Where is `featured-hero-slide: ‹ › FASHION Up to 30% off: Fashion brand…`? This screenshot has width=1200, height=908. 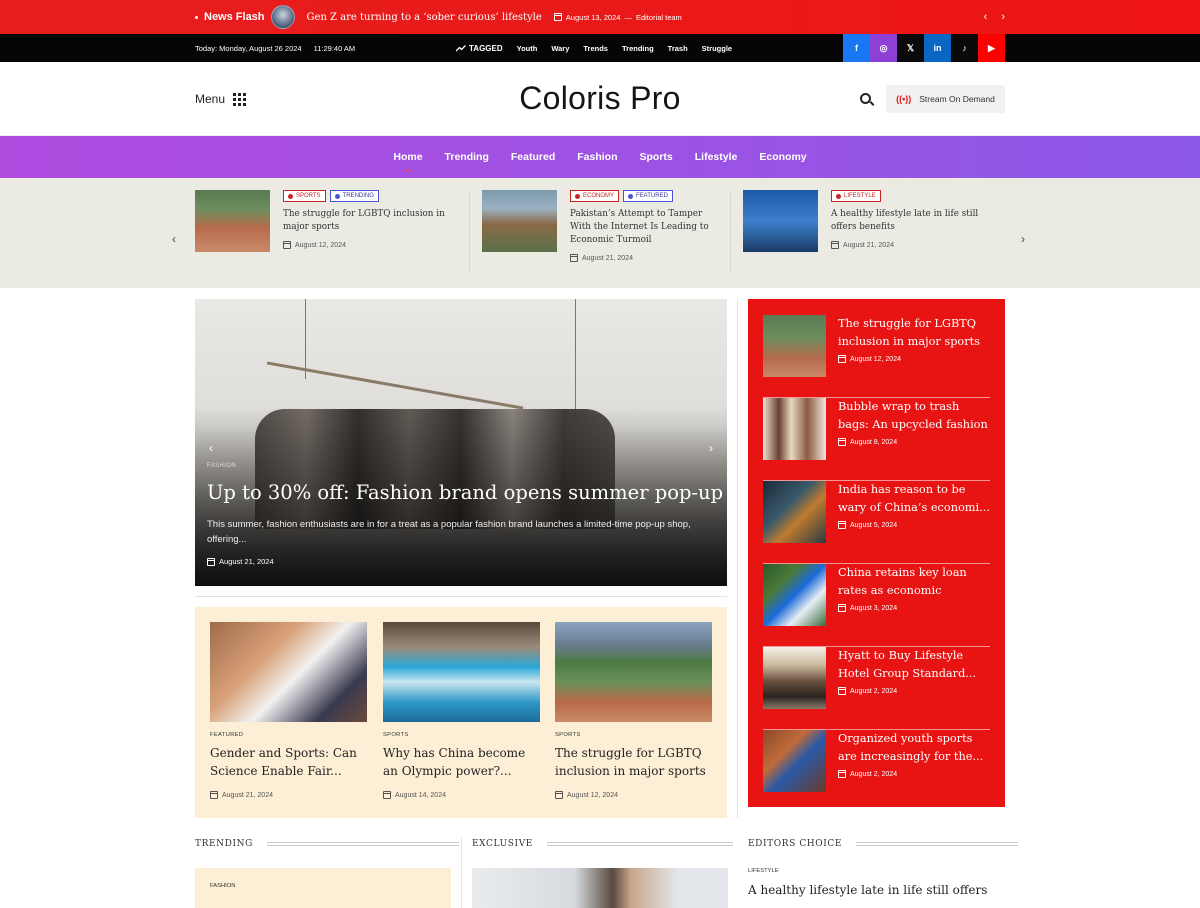 featured-hero-slide: ‹ › FASHION Up to 30% off: Fashion brand… is located at coordinates (461, 442).